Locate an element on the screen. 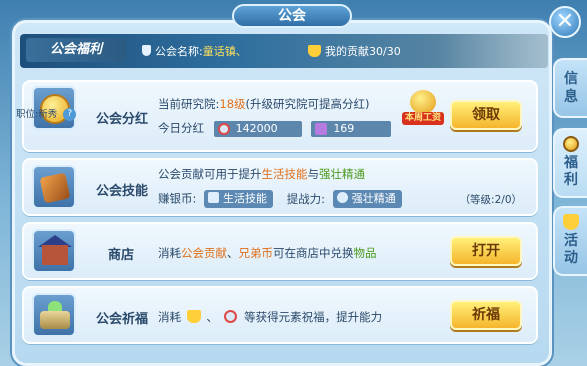  altar-icon is located at coordinates (55, 320).